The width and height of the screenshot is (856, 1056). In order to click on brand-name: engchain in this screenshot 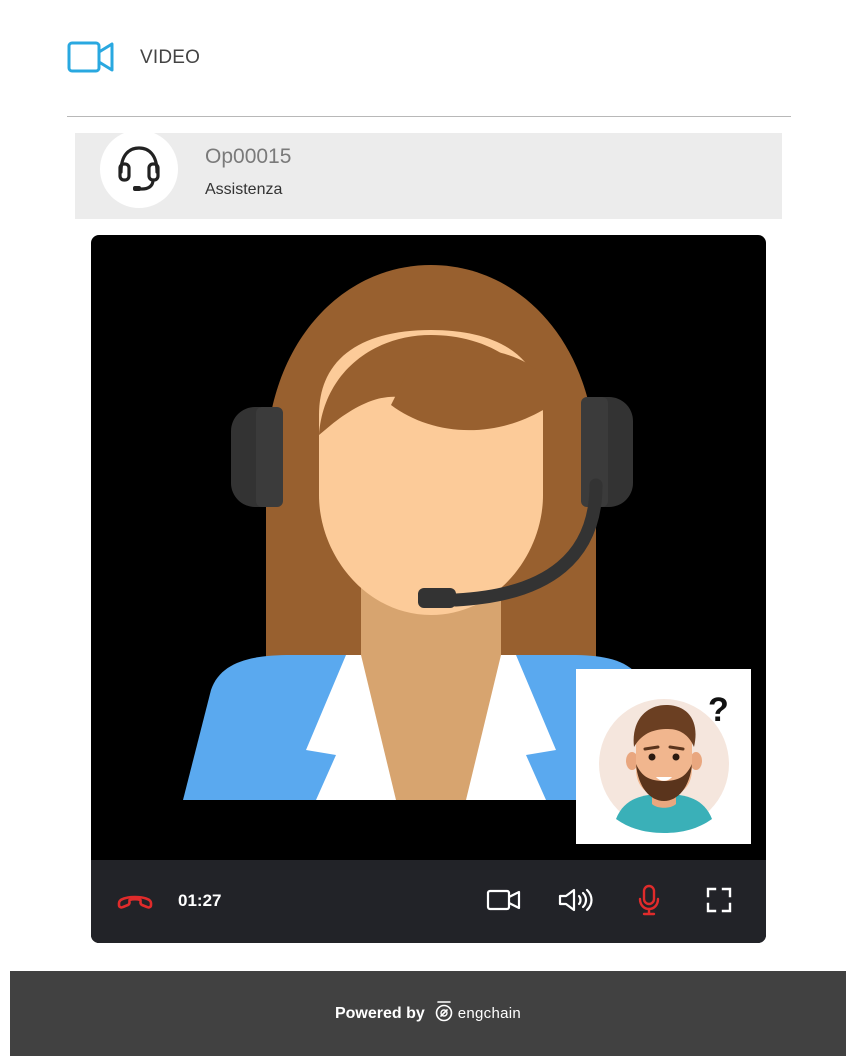, I will do `click(489, 1013)`.